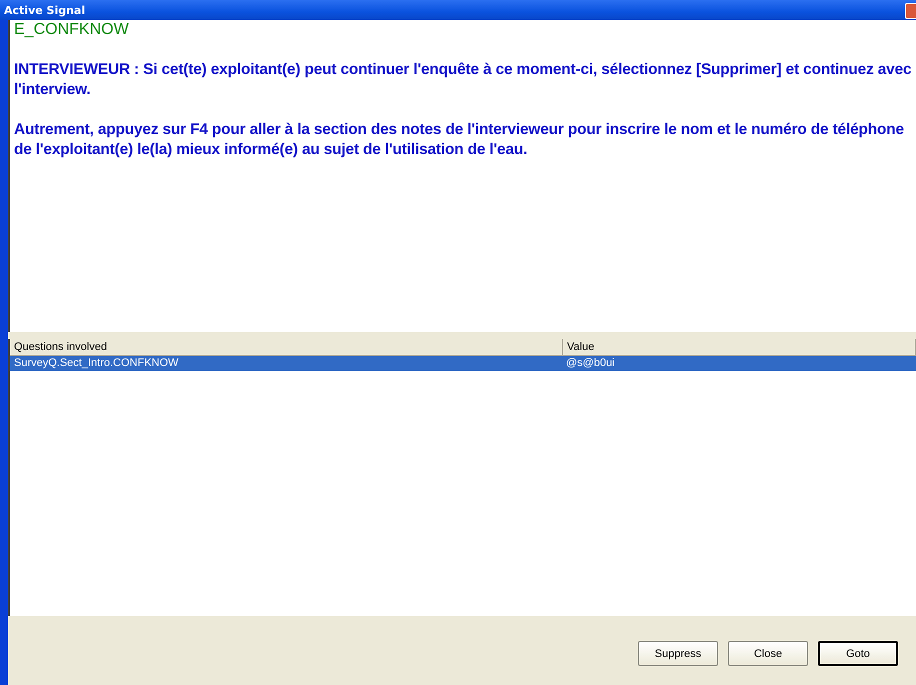 The width and height of the screenshot is (916, 685). Describe the element at coordinates (678, 653) in the screenshot. I see `dialog-button: Suppress` at that location.